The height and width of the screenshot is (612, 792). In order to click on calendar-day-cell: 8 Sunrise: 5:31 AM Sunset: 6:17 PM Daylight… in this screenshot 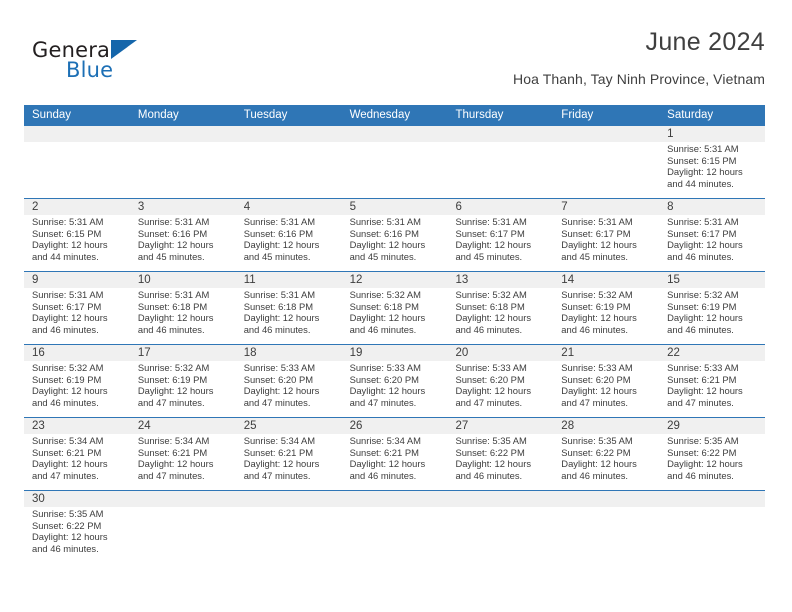, I will do `click(712, 235)`.